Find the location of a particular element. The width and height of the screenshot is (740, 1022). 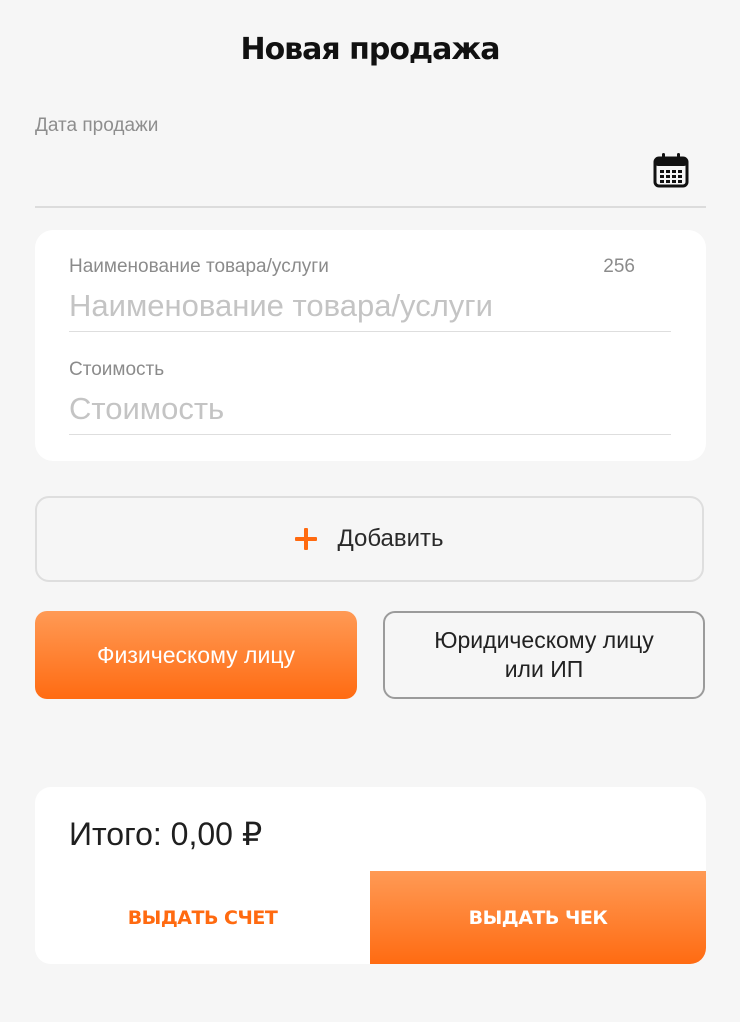

issue-invoice-label: ВЫДАТЬ СЧЕТ is located at coordinates (202, 917).